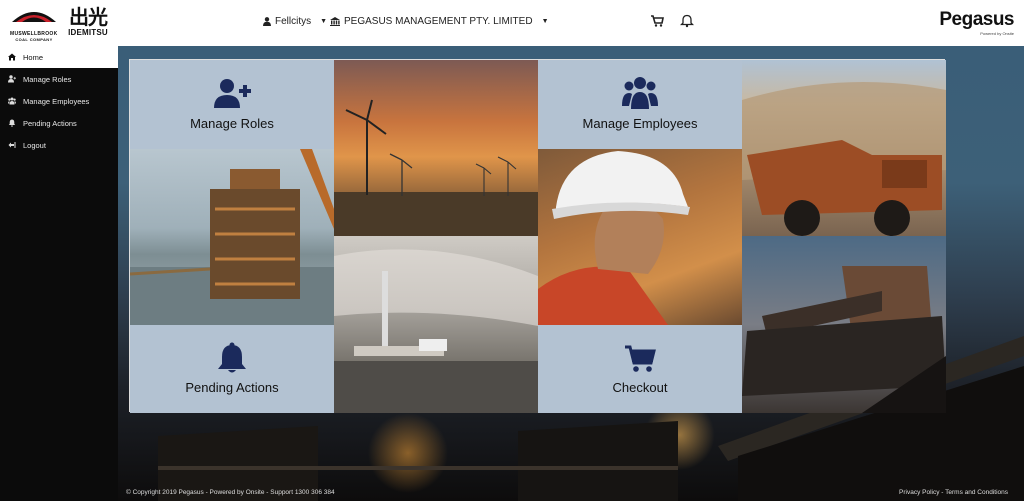 This screenshot has width=1024, height=501. Describe the element at coordinates (33, 57) in the screenshot. I see `sidebar-item-label: Home` at that location.